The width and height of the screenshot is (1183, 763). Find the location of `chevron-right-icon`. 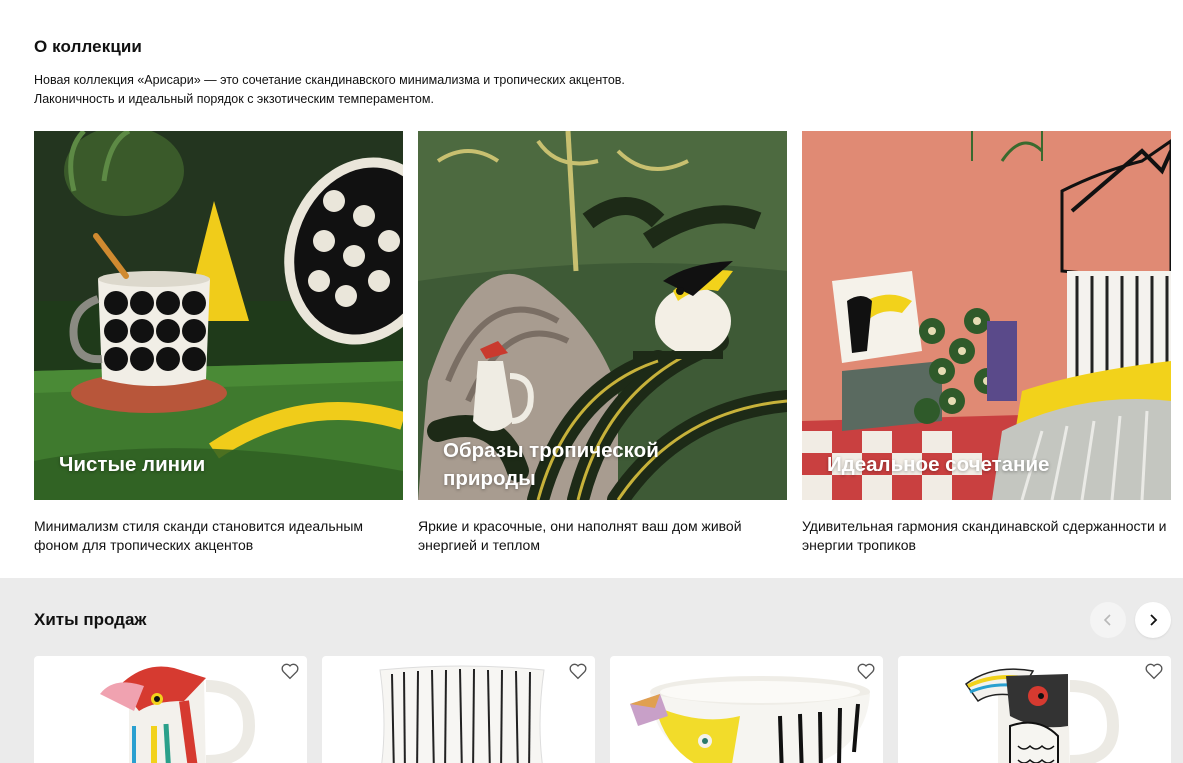

chevron-right-icon is located at coordinates (1154, 620).